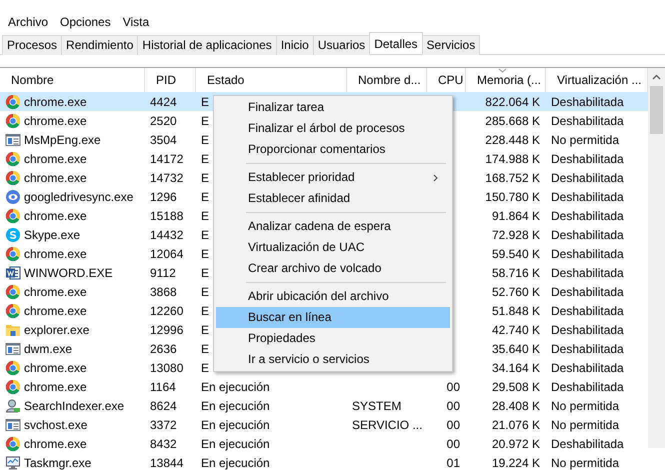  Describe the element at coordinates (656, 258) in the screenshot. I see `scrollbar` at that location.